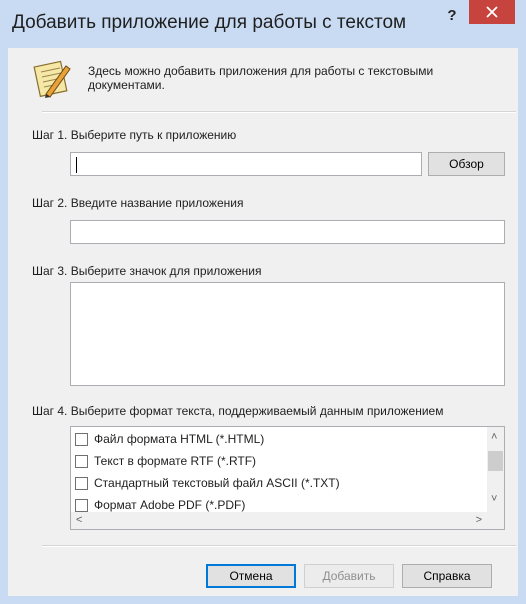 Image resolution: width=526 pixels, height=604 pixels. I want to click on format-label: Стандартный текстовый файл ASCII (*.TXT), so click(217, 483).